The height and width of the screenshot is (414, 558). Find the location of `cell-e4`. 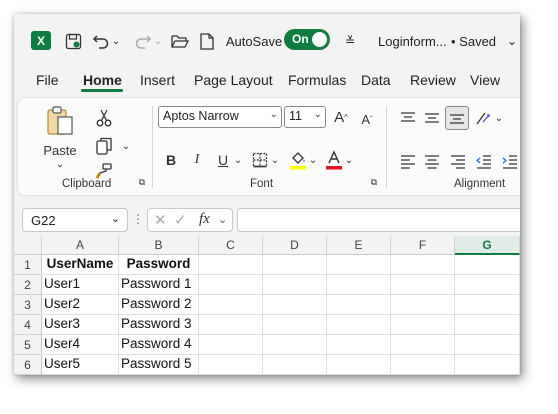

cell-e4 is located at coordinates (359, 325).